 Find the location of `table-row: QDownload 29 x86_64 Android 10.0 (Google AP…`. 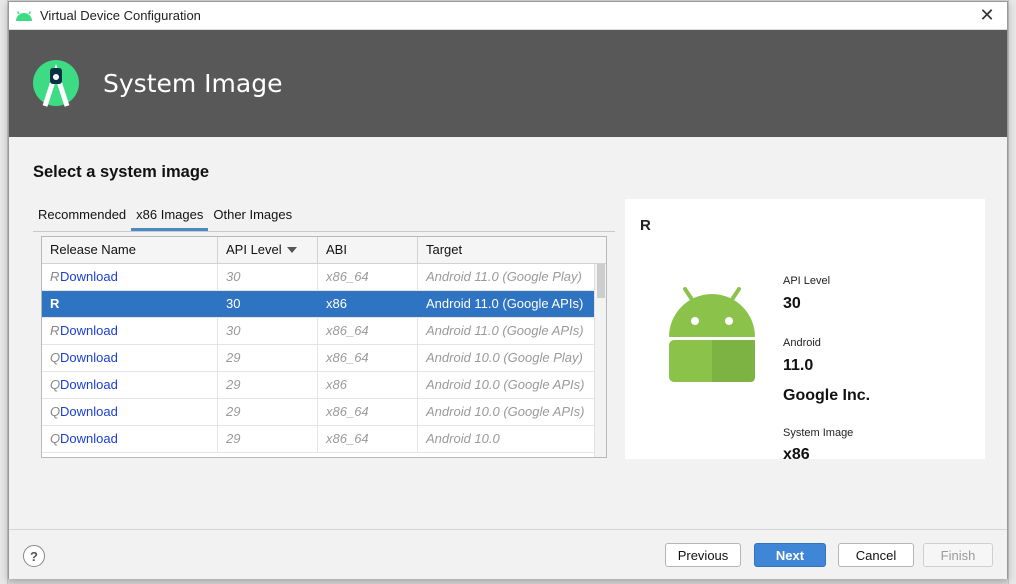

table-row: QDownload 29 x86_64 Android 10.0 (Google AP… is located at coordinates (324, 412).